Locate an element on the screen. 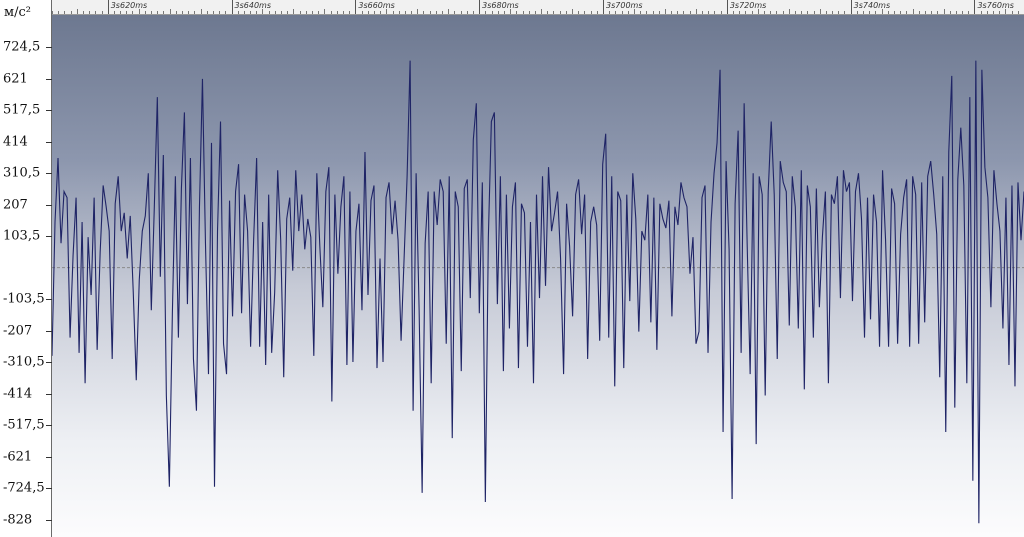  ruler-time-label: 3s700ms is located at coordinates (624, 5).